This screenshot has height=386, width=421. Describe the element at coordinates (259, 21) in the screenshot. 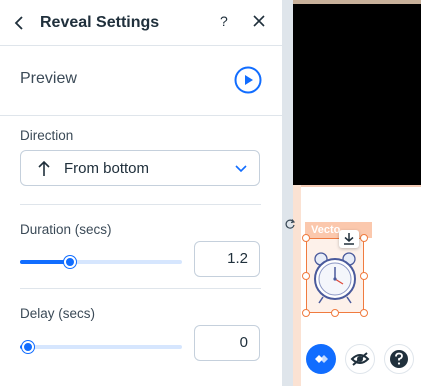

I see `close-icon` at that location.